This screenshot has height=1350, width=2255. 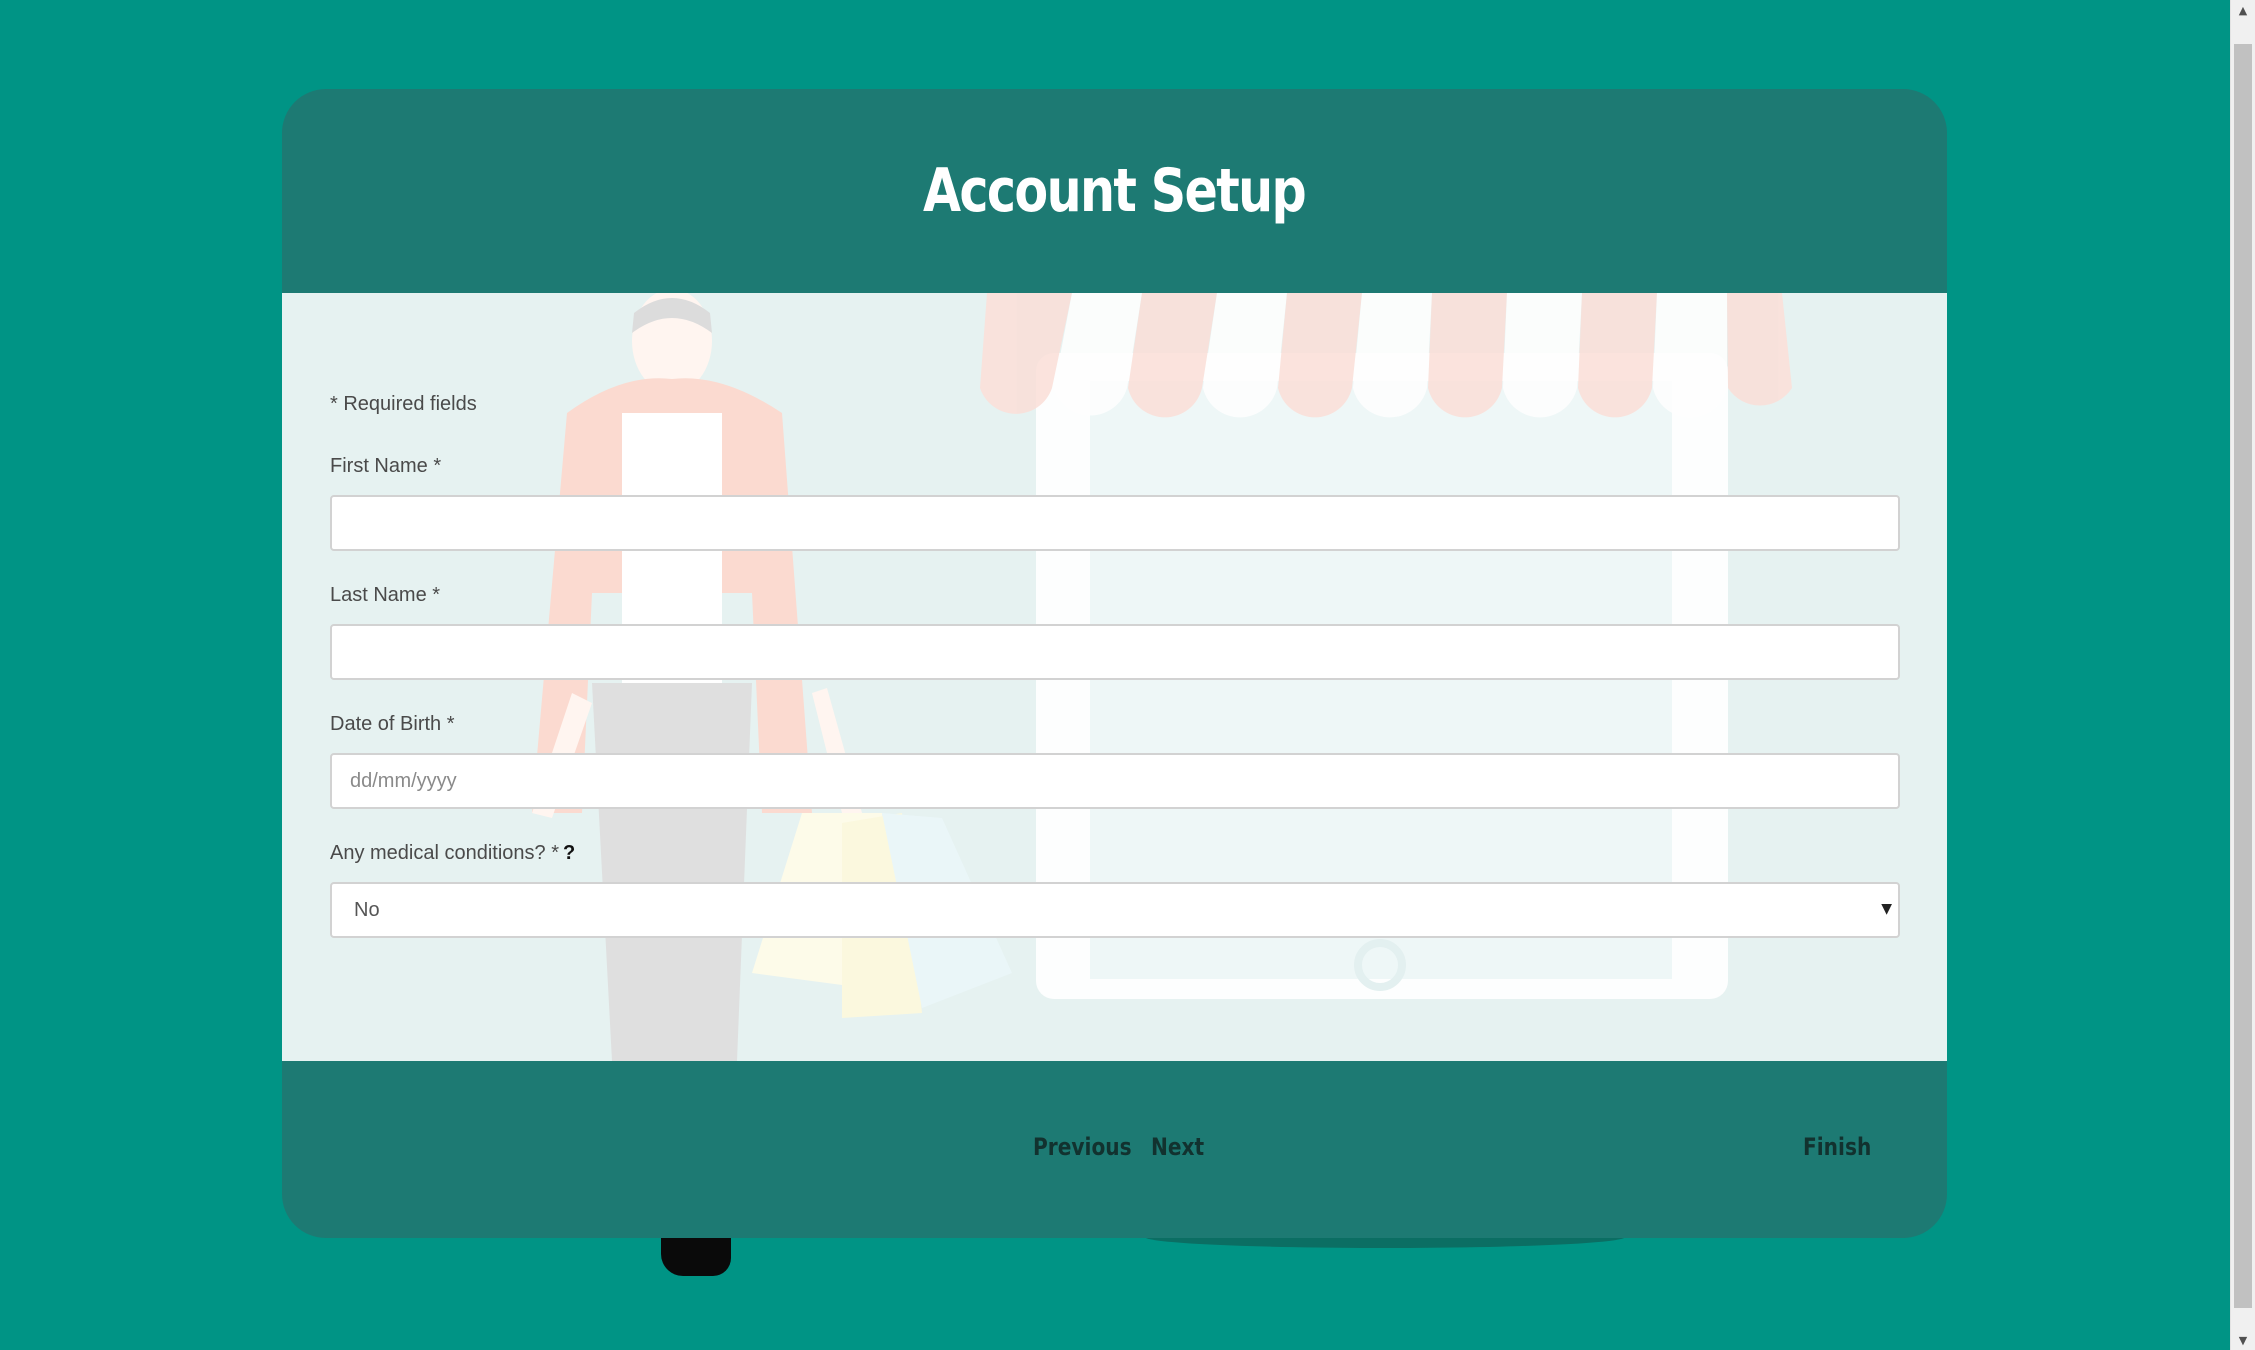 What do you see at coordinates (1115, 781) in the screenshot?
I see `date-of-birth-input` at bounding box center [1115, 781].